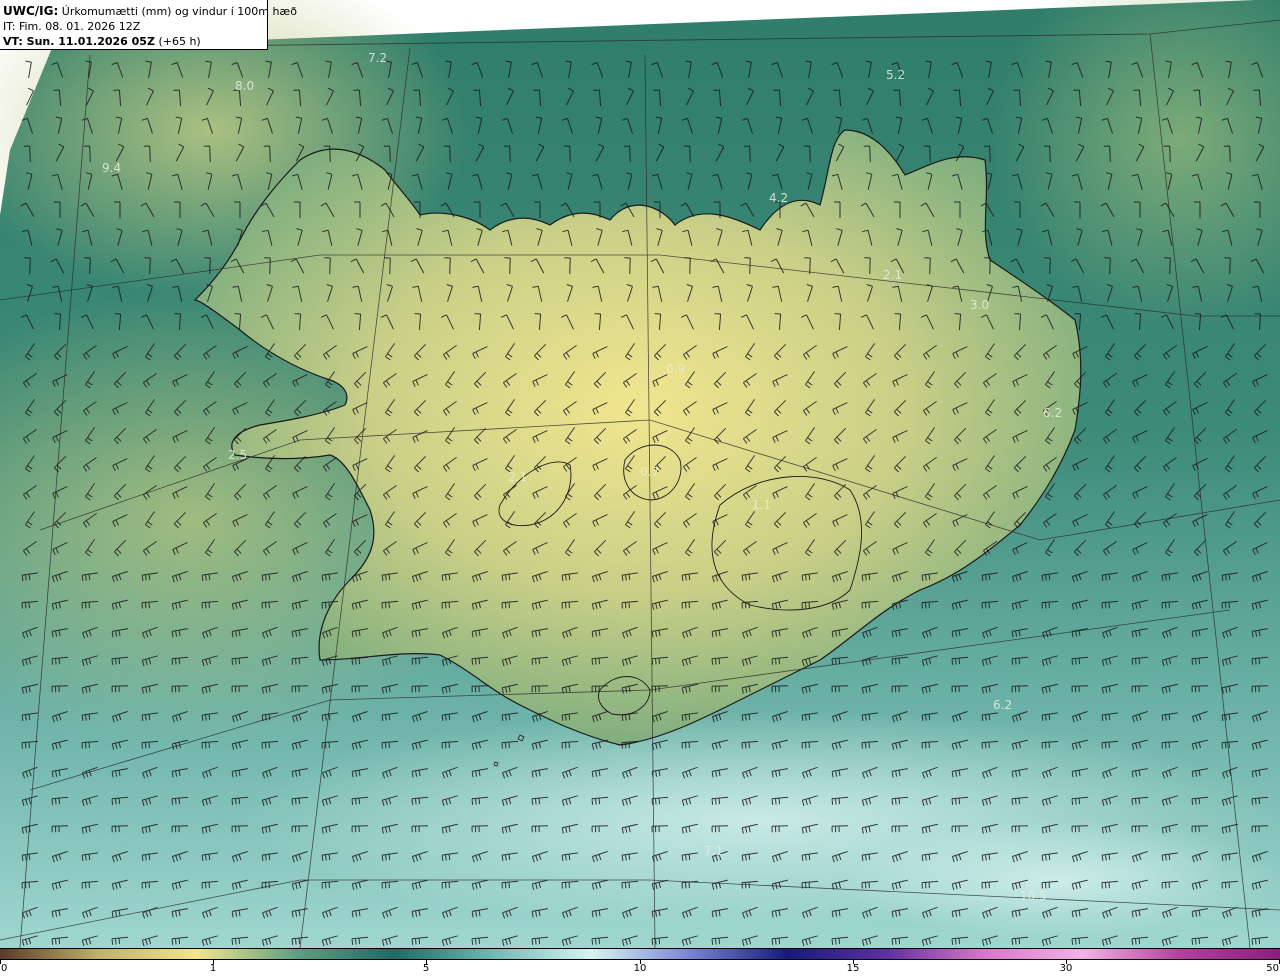 Image resolution: width=1280 pixels, height=978 pixels. Describe the element at coordinates (713, 851) in the screenshot. I see `value-label: 7.1` at that location.